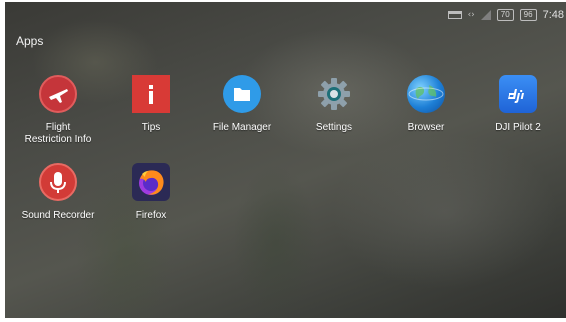 The height and width of the screenshot is (322, 566). I want to click on status-bar: ‹› 70 96 7:48, so click(505, 15).